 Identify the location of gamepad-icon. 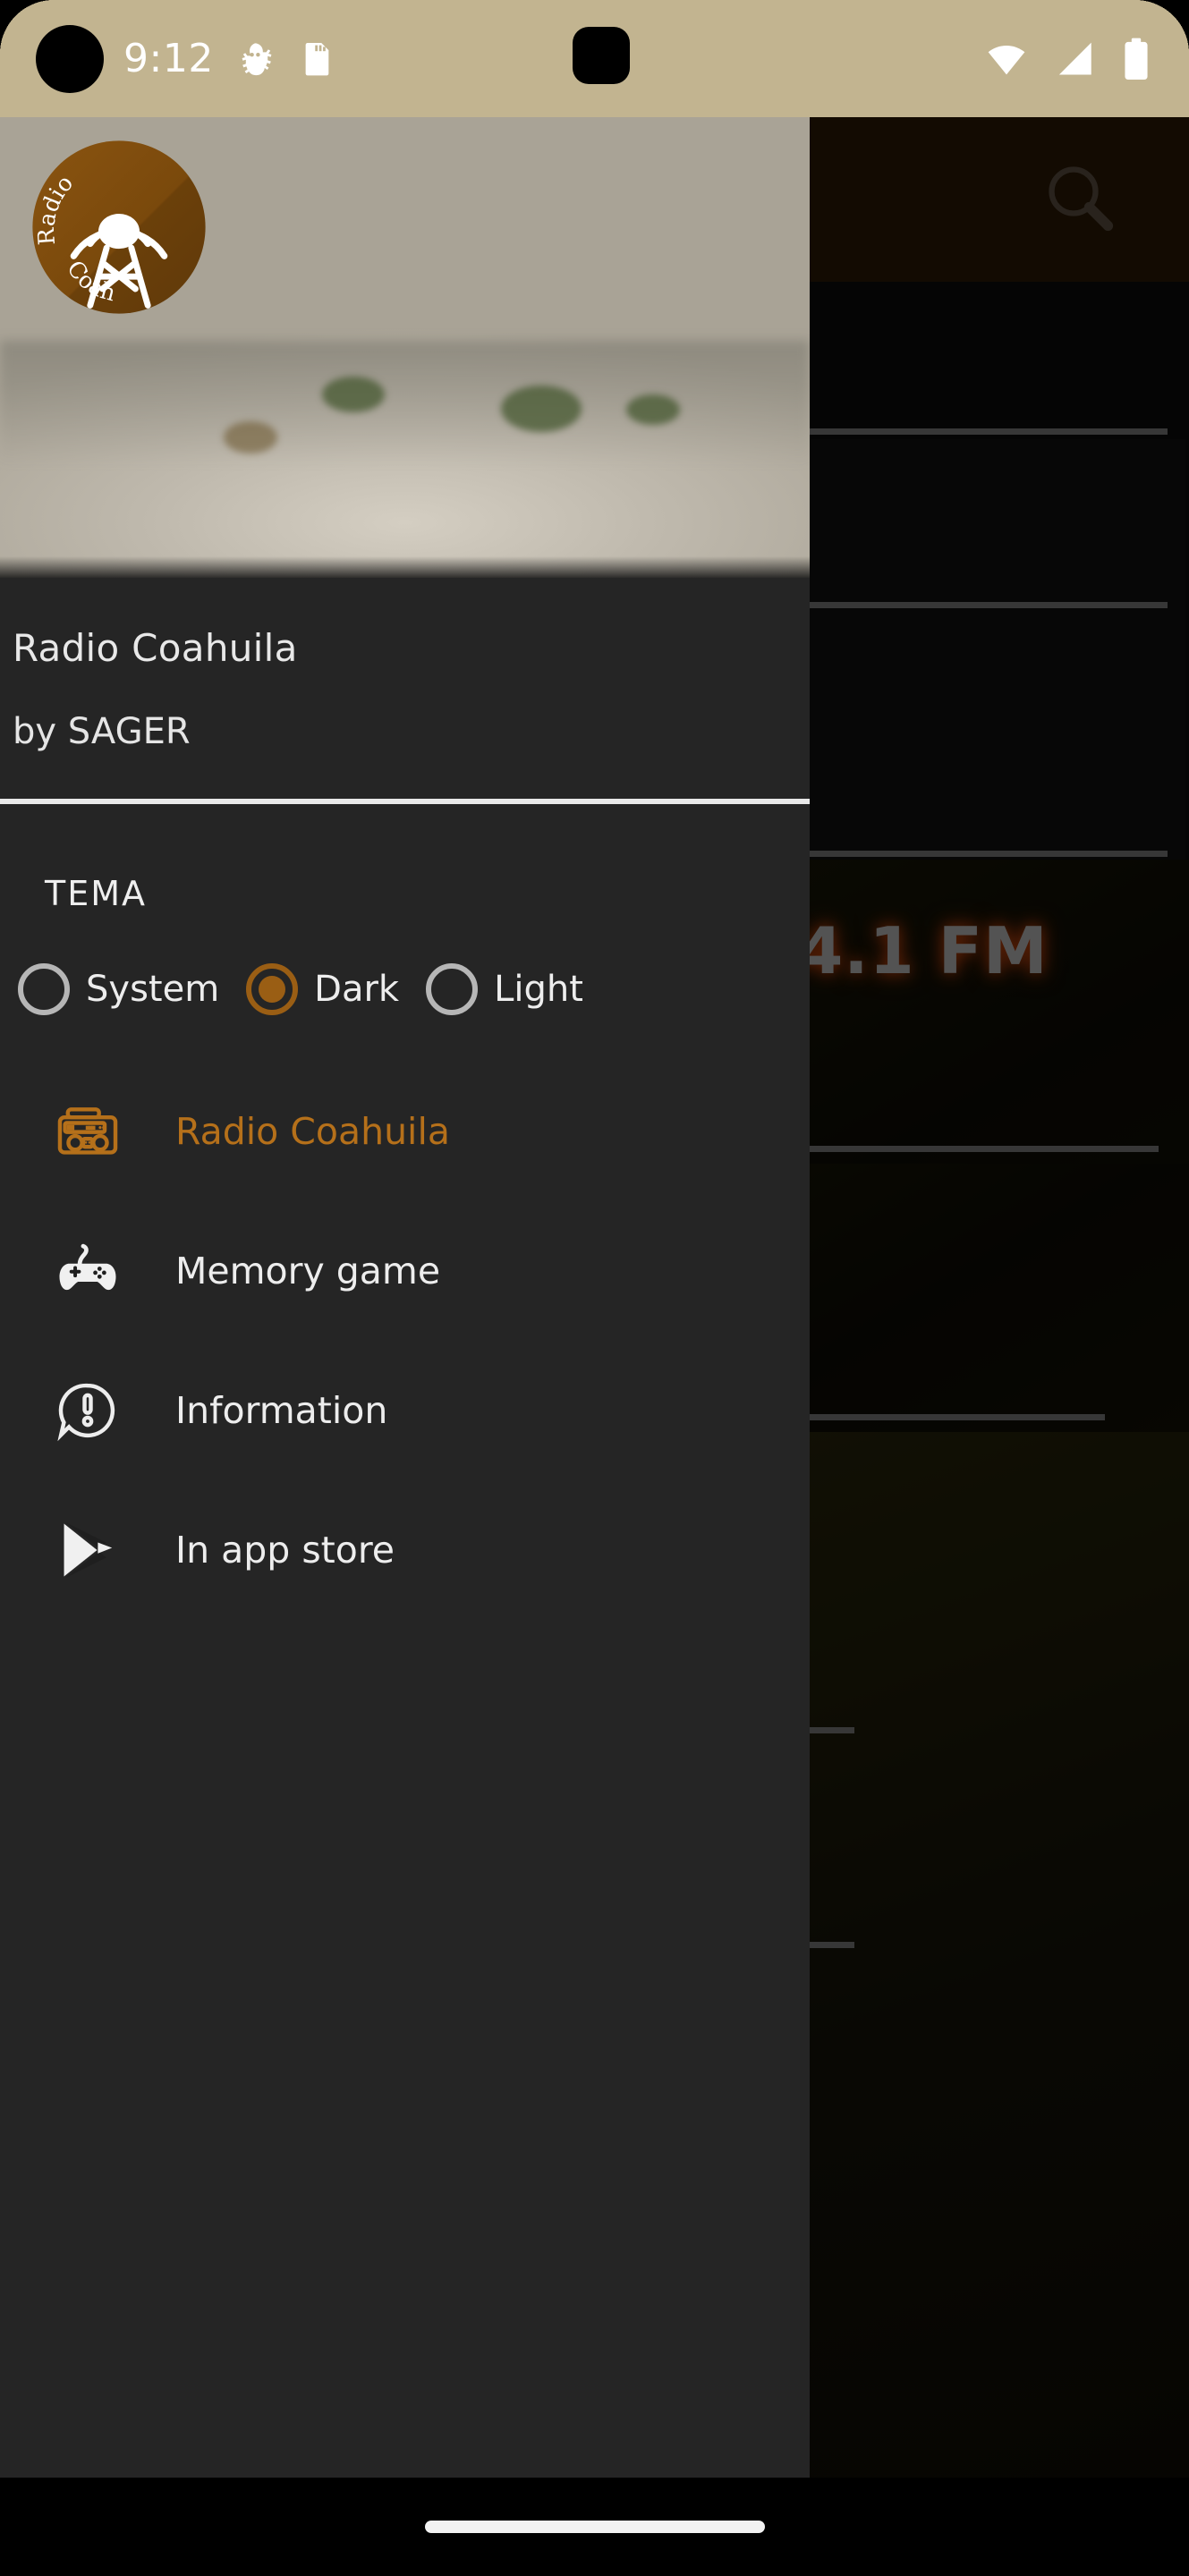
(88, 1271).